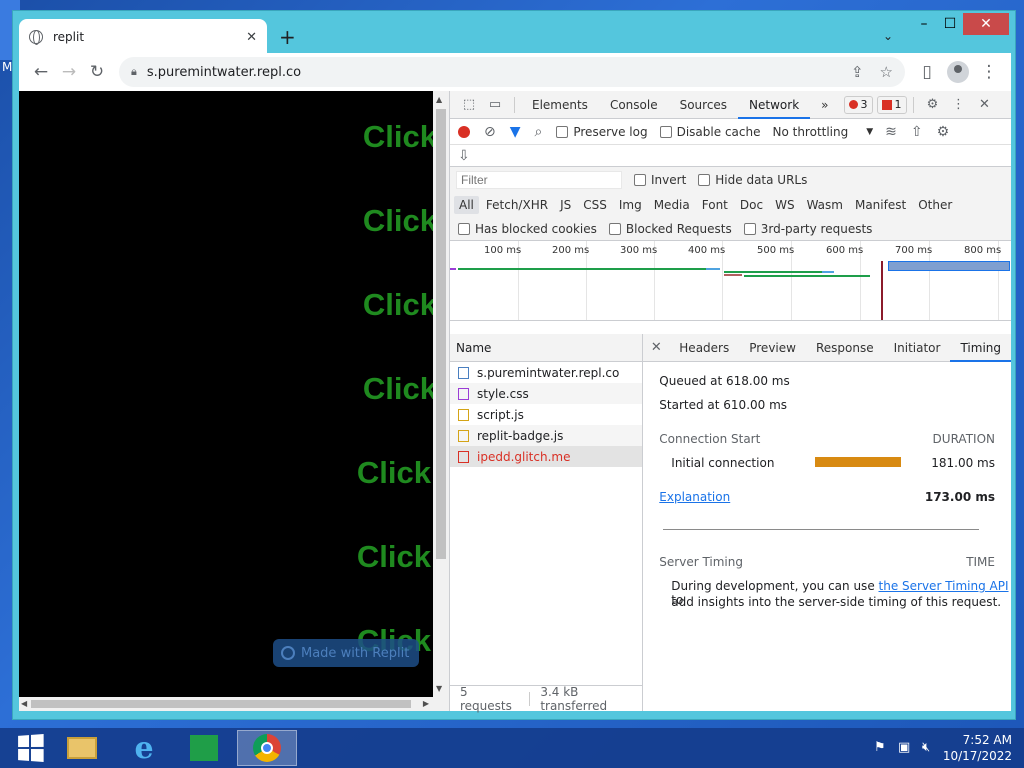  I want to click on name-column-header: Name, so click(546, 348).